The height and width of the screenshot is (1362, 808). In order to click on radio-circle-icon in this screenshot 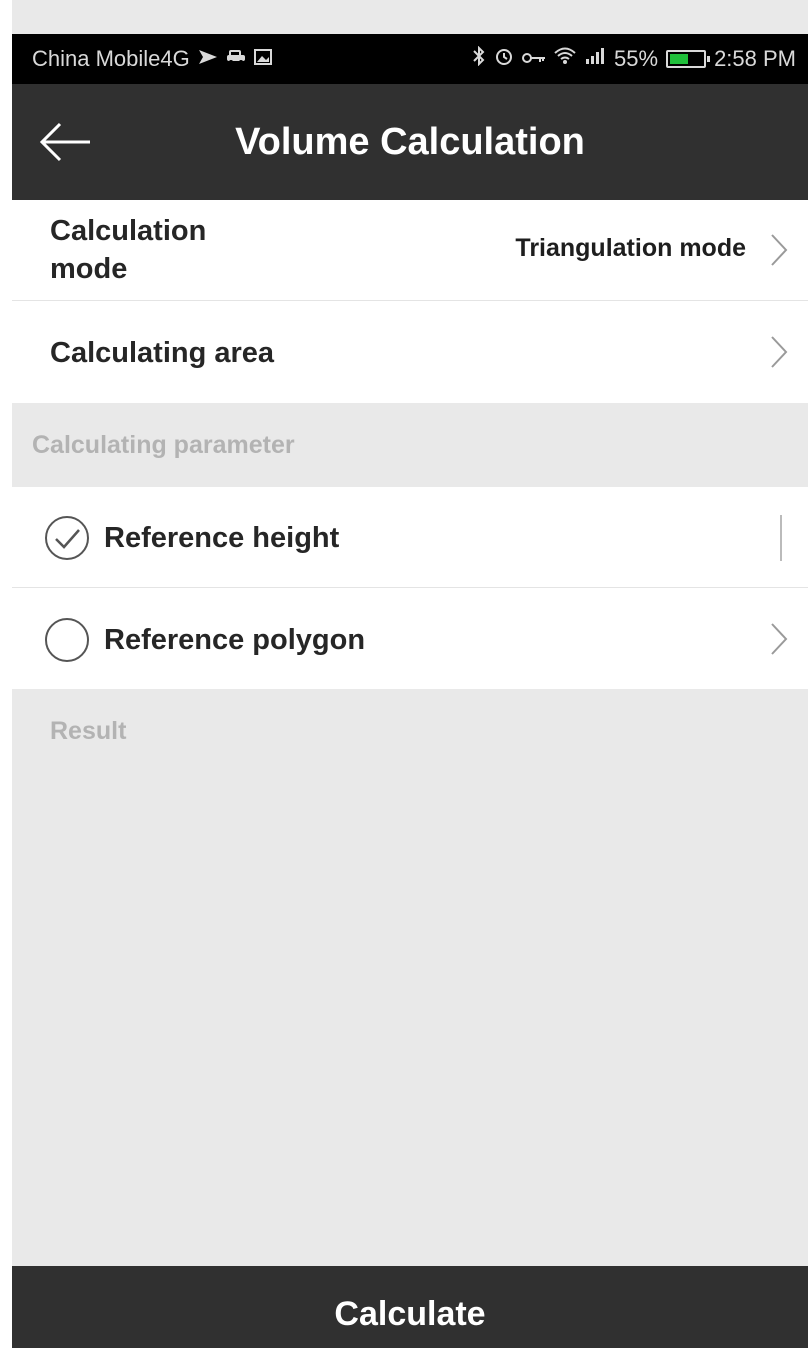, I will do `click(67, 640)`.